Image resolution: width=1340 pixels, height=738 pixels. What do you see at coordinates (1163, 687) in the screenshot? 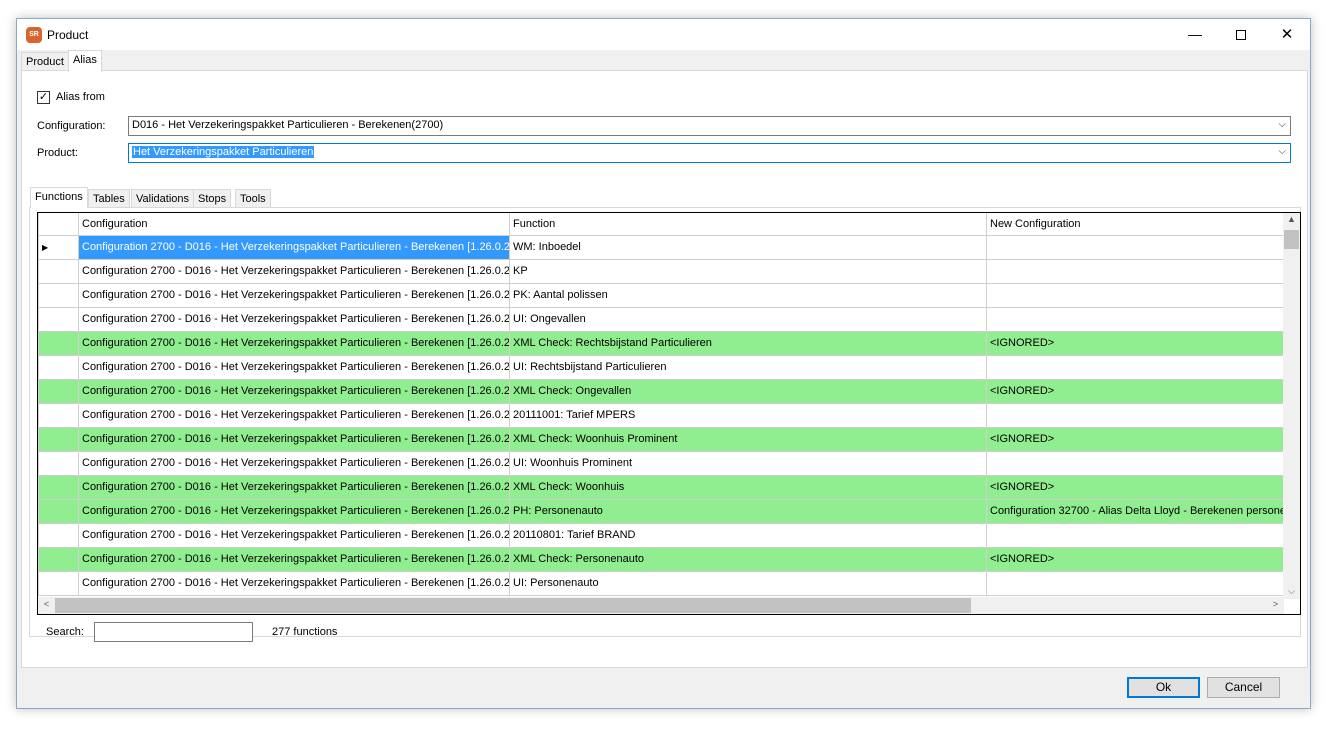
I see `ok-button: Ok` at bounding box center [1163, 687].